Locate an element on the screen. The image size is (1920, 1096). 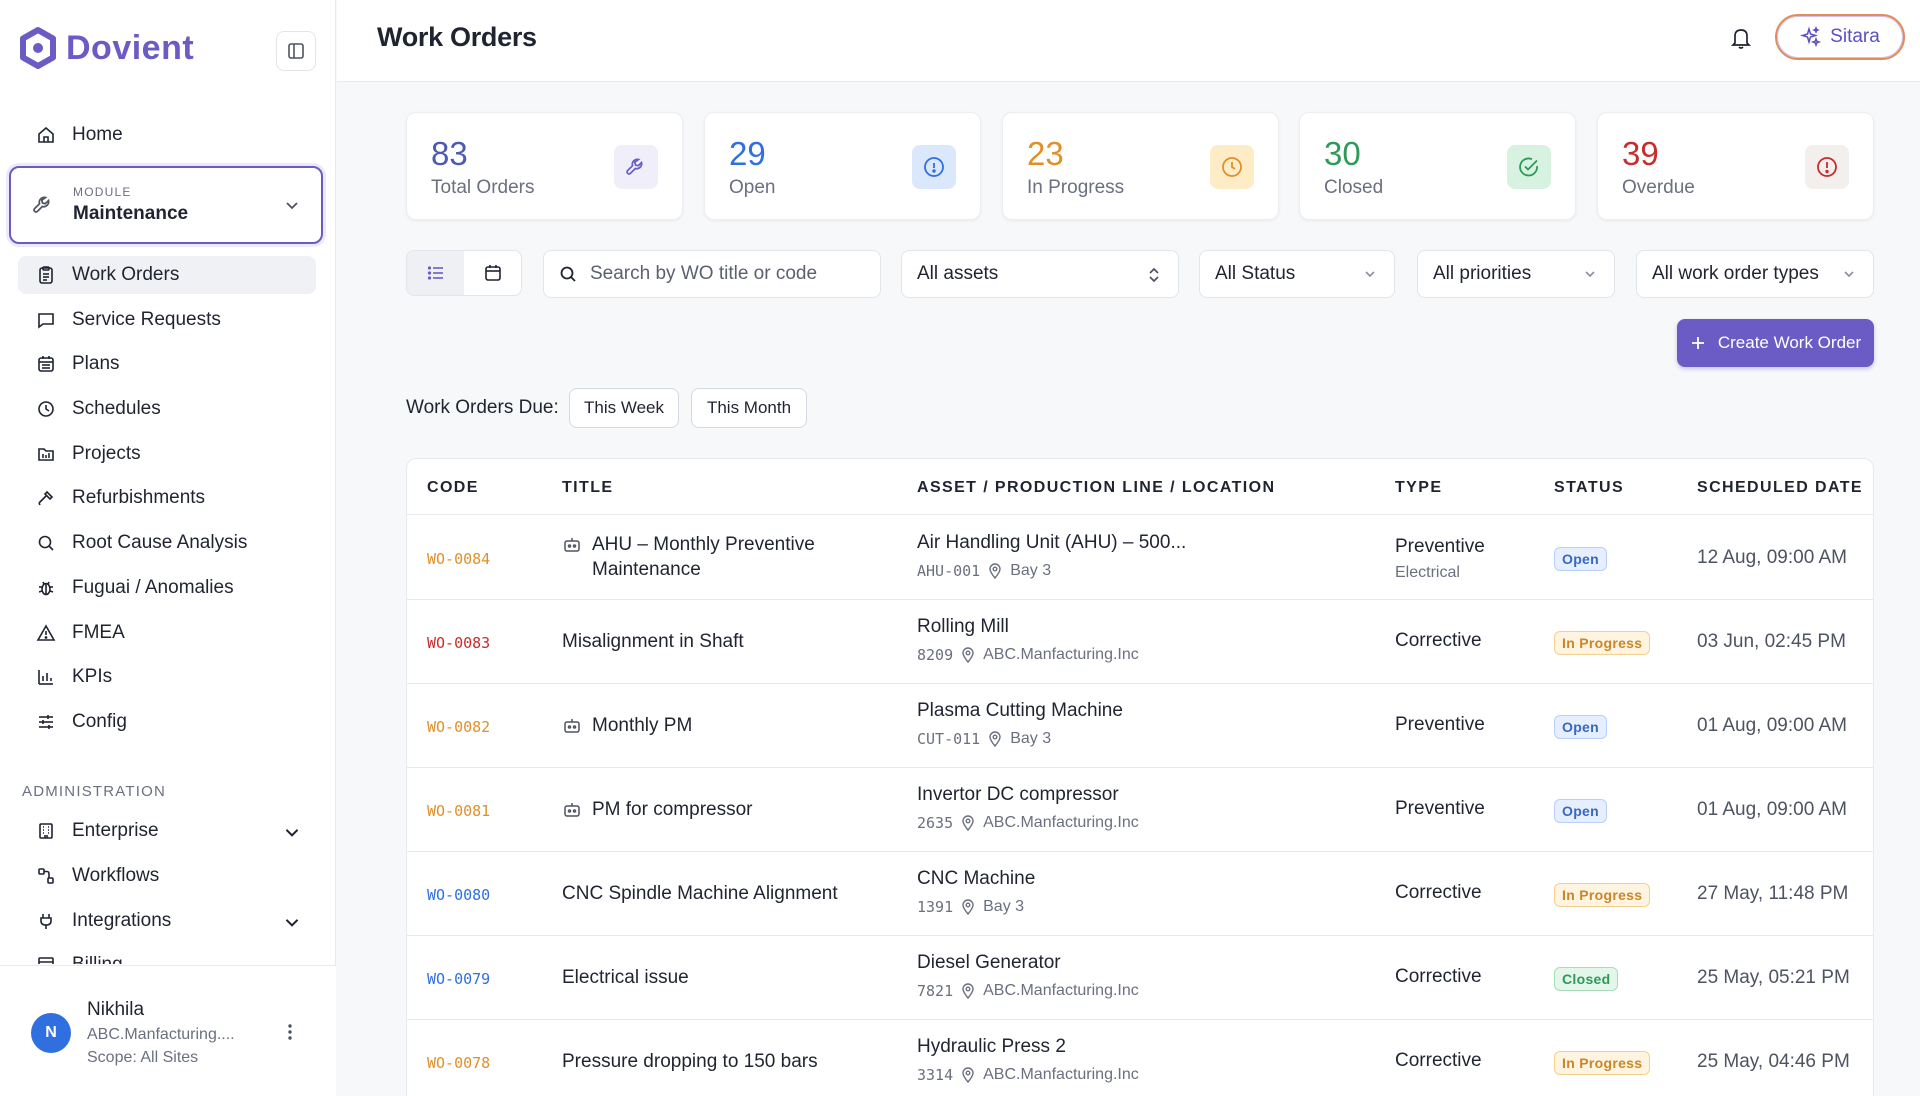
sidebar-item-home: Home is located at coordinates (167, 135).